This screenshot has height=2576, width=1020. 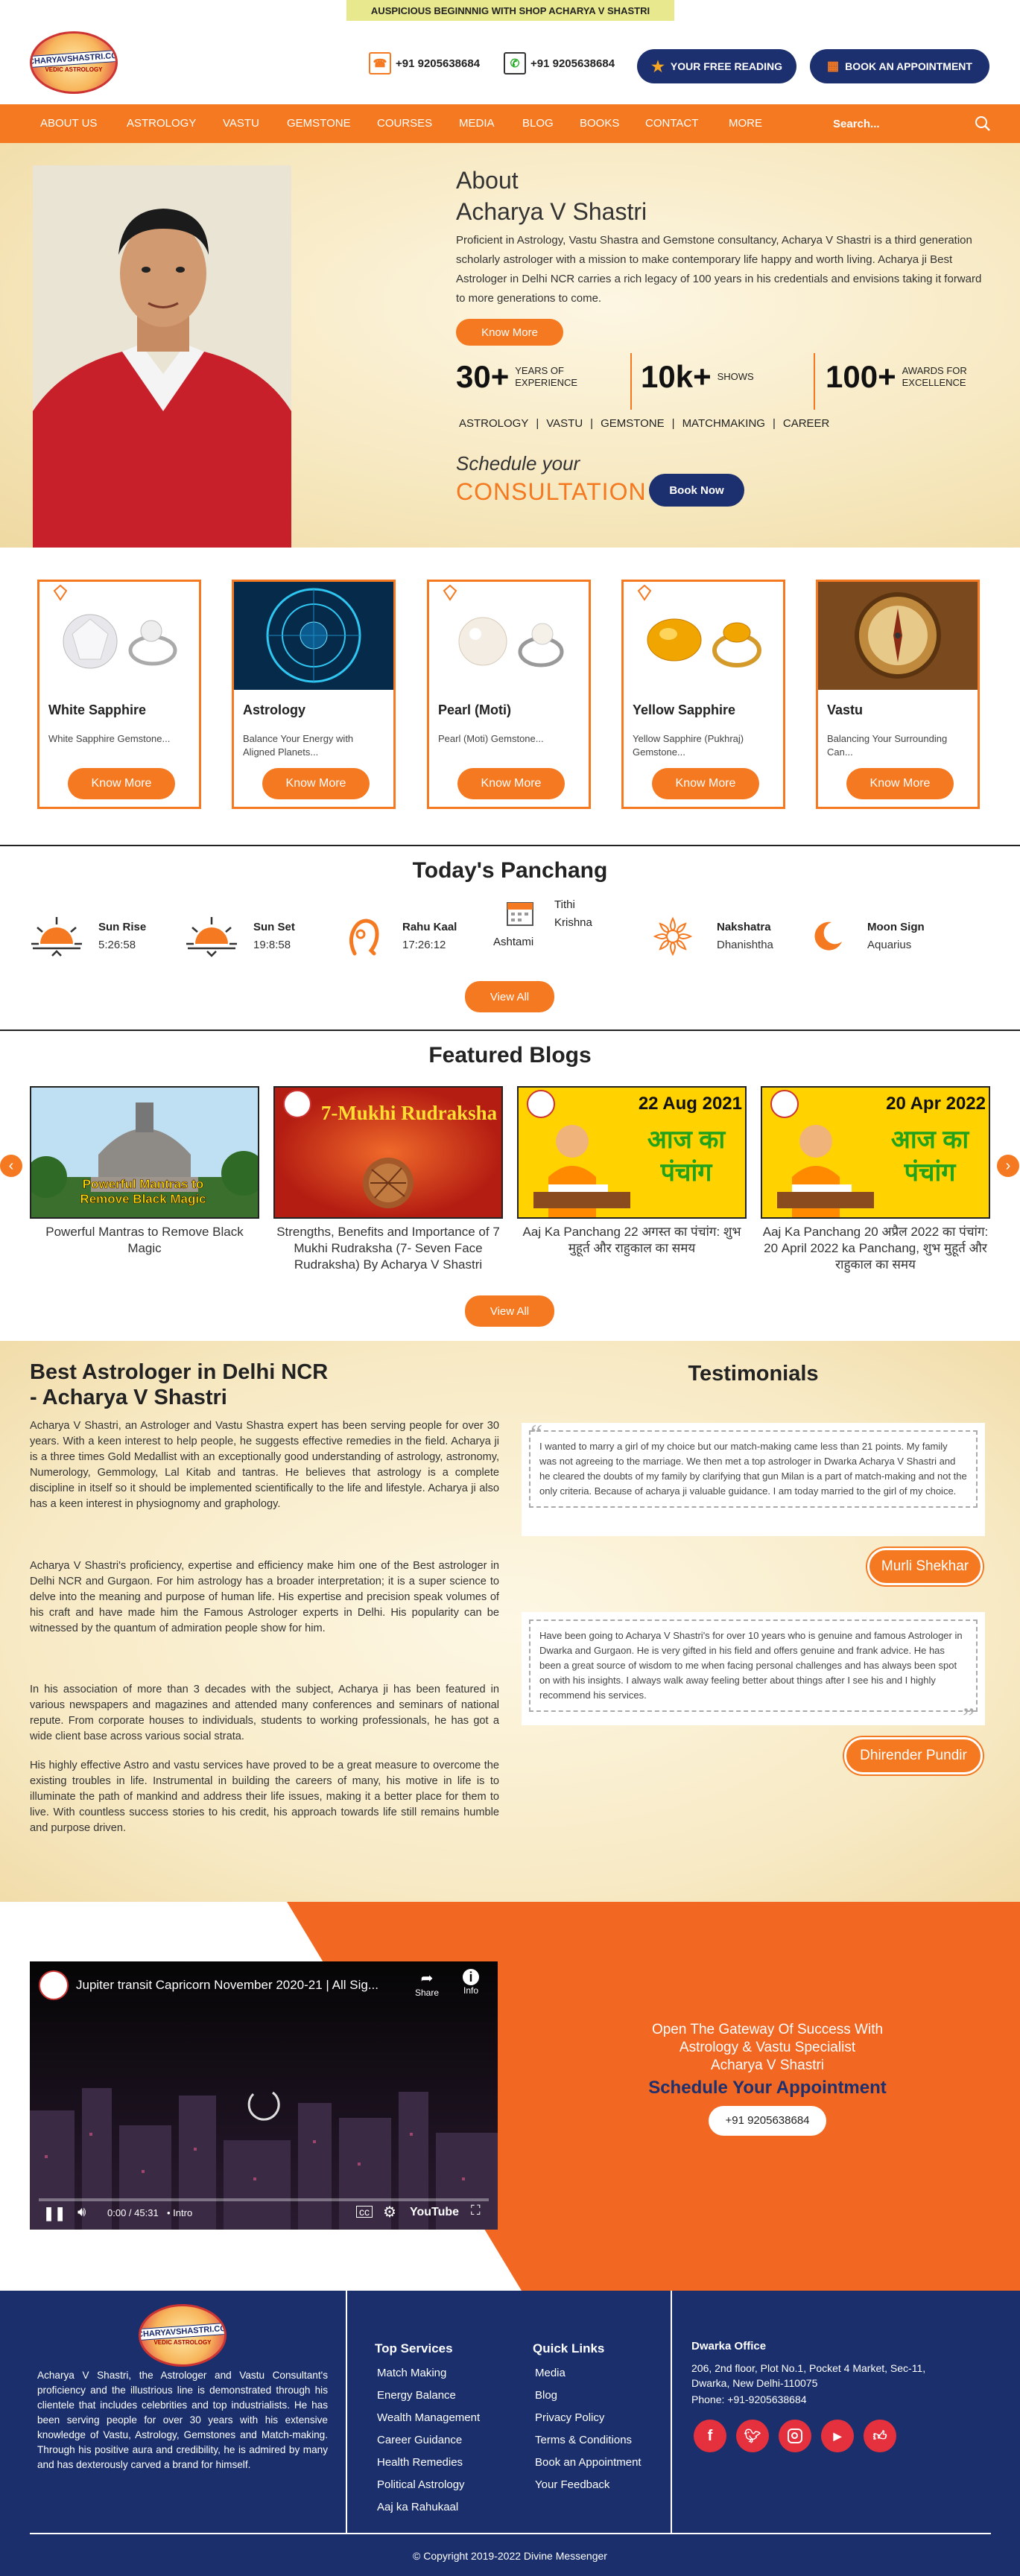 What do you see at coordinates (434, 2213) in the screenshot?
I see `youtube-logo: YouTube` at bounding box center [434, 2213].